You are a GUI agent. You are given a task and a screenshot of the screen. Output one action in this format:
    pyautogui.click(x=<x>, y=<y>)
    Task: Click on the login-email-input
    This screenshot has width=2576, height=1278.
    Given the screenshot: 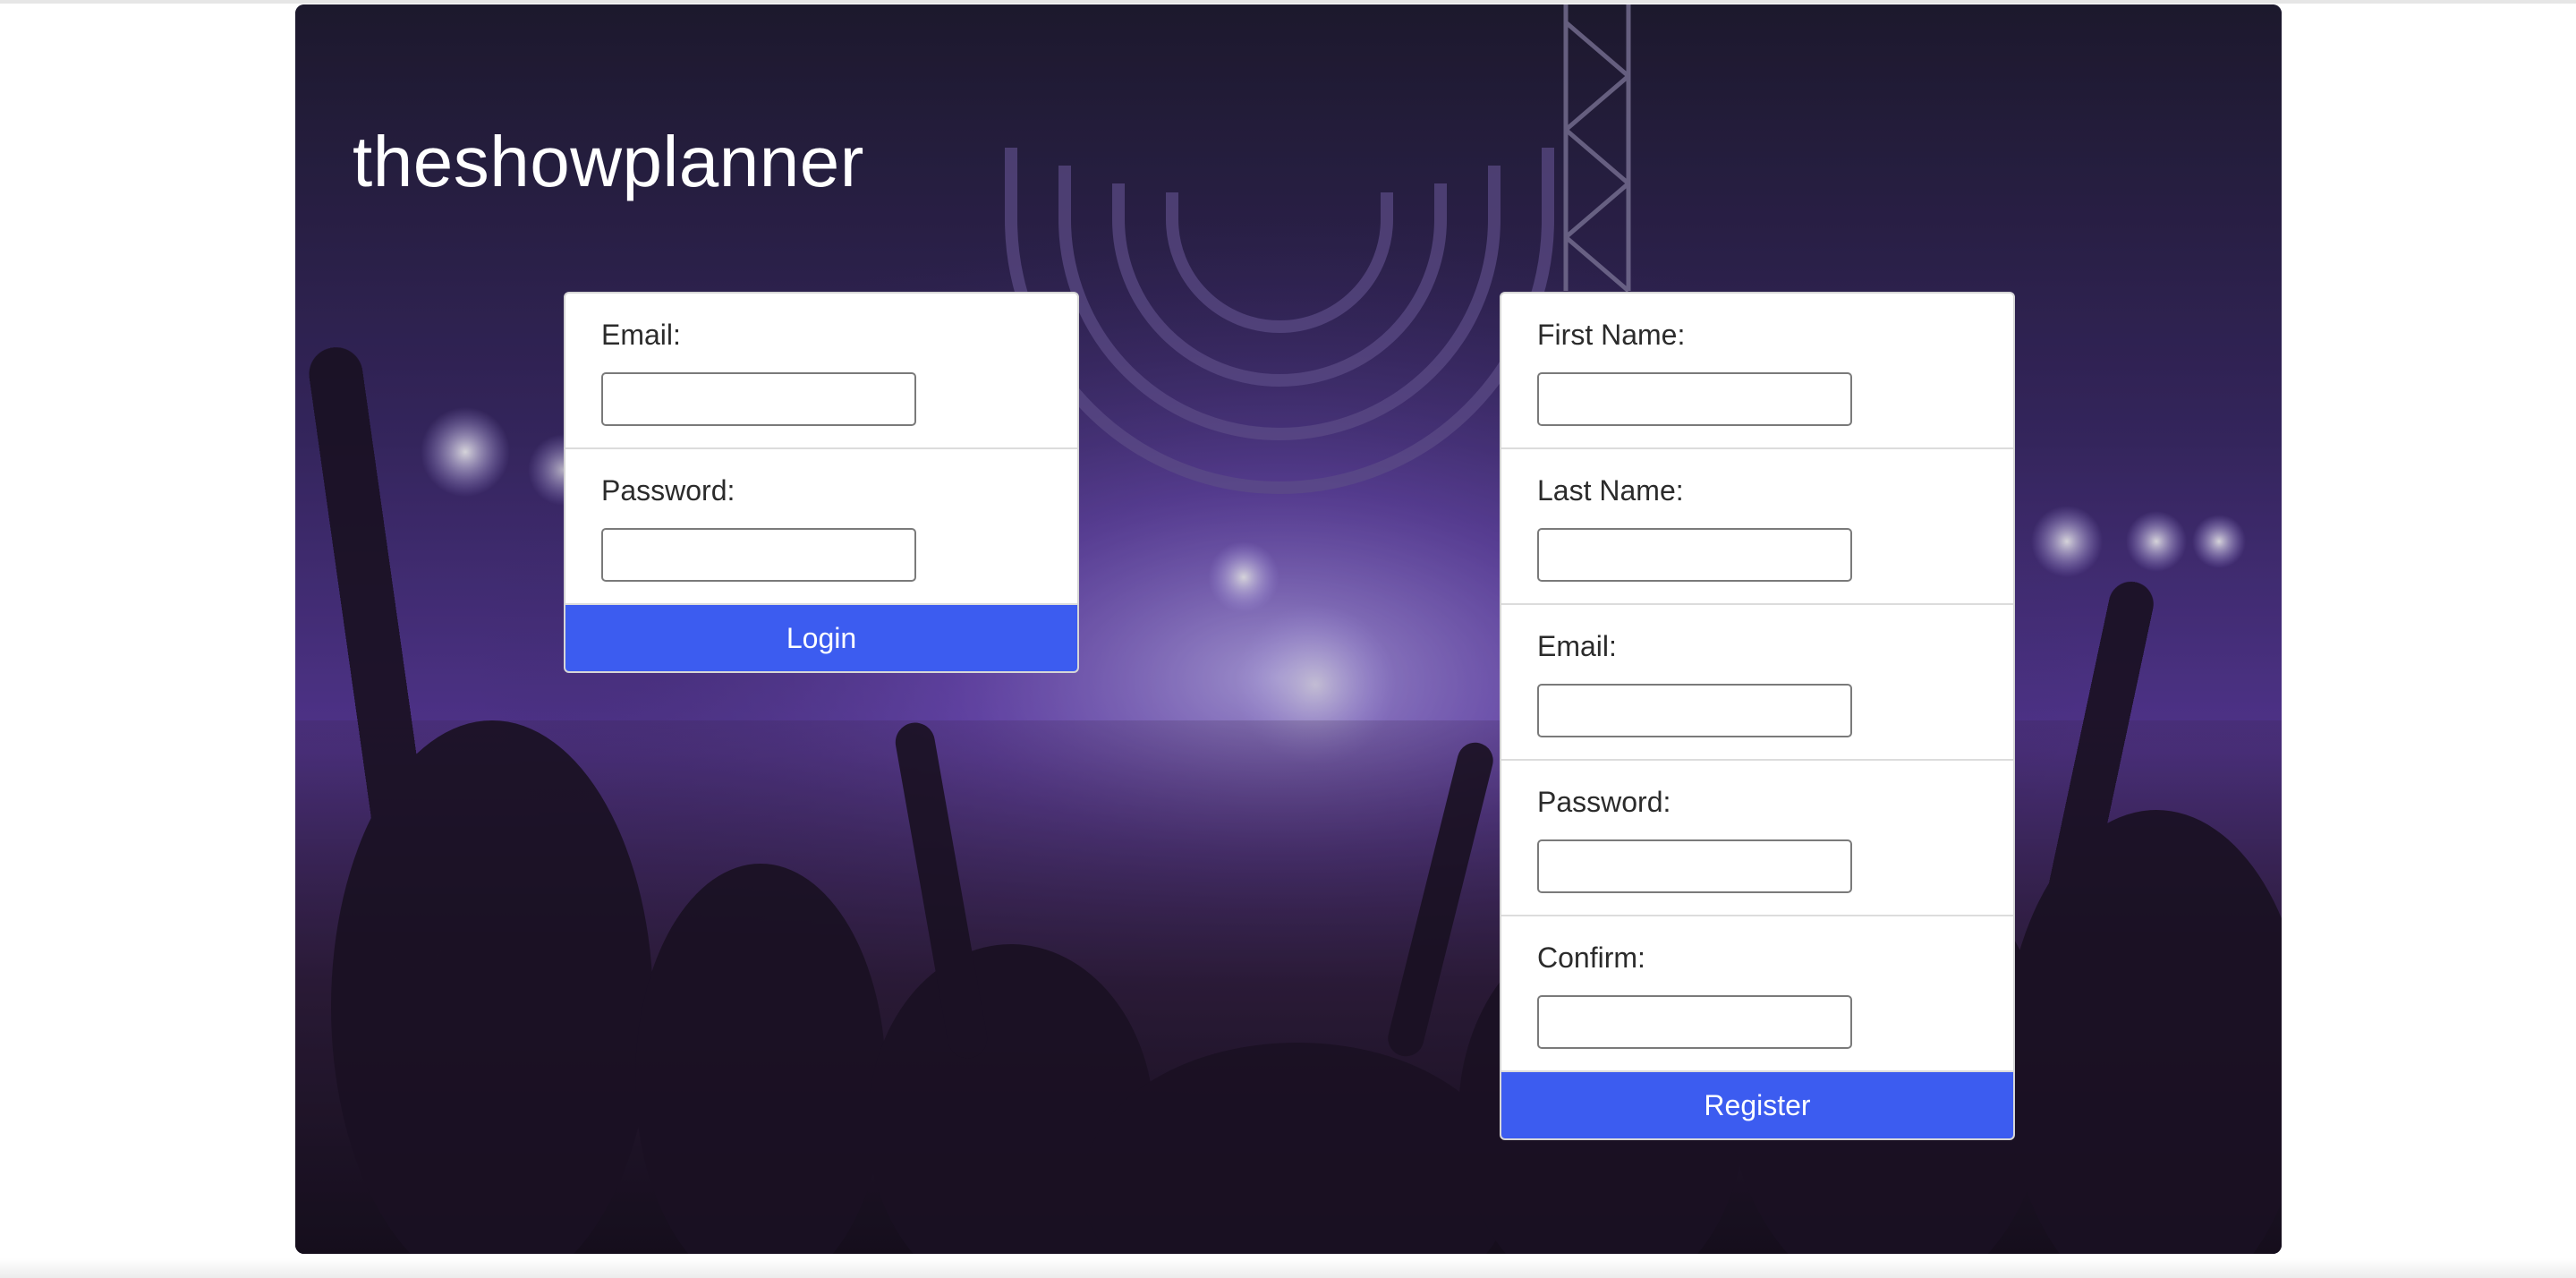 What is the action you would take?
    pyautogui.click(x=758, y=399)
    